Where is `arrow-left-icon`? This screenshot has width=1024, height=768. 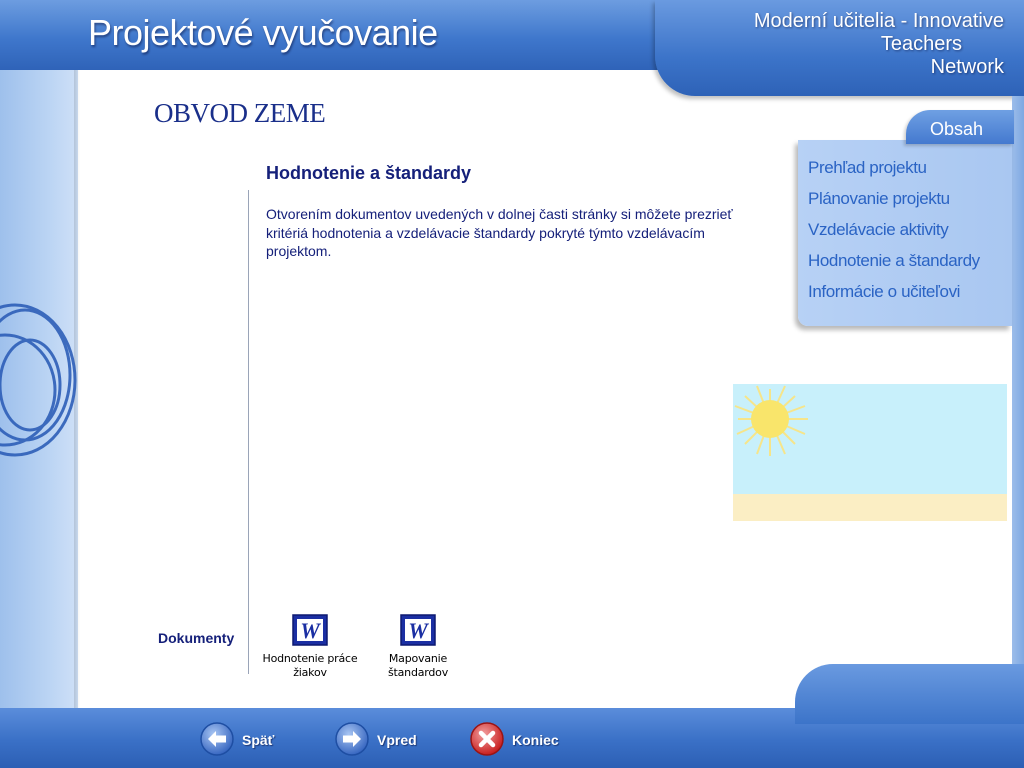 arrow-left-icon is located at coordinates (217, 739).